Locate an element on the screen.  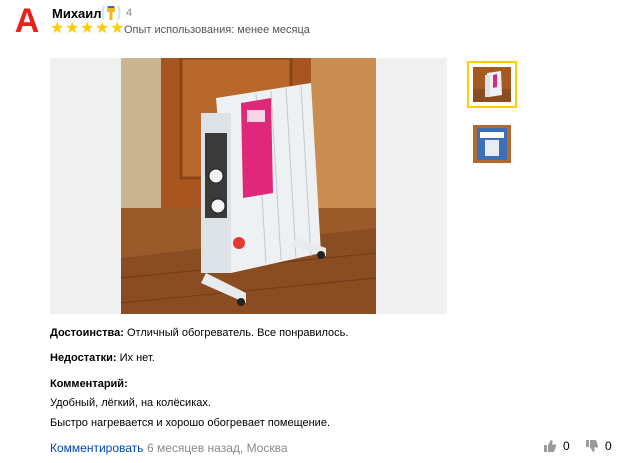
cons-section: Недостатки: Их нет. is located at coordinates (102, 358).